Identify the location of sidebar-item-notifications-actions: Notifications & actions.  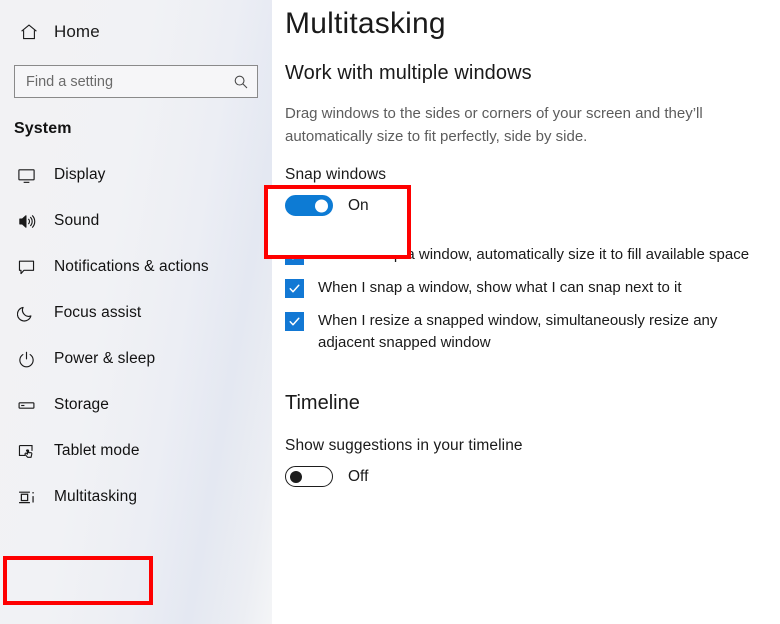
(136, 267).